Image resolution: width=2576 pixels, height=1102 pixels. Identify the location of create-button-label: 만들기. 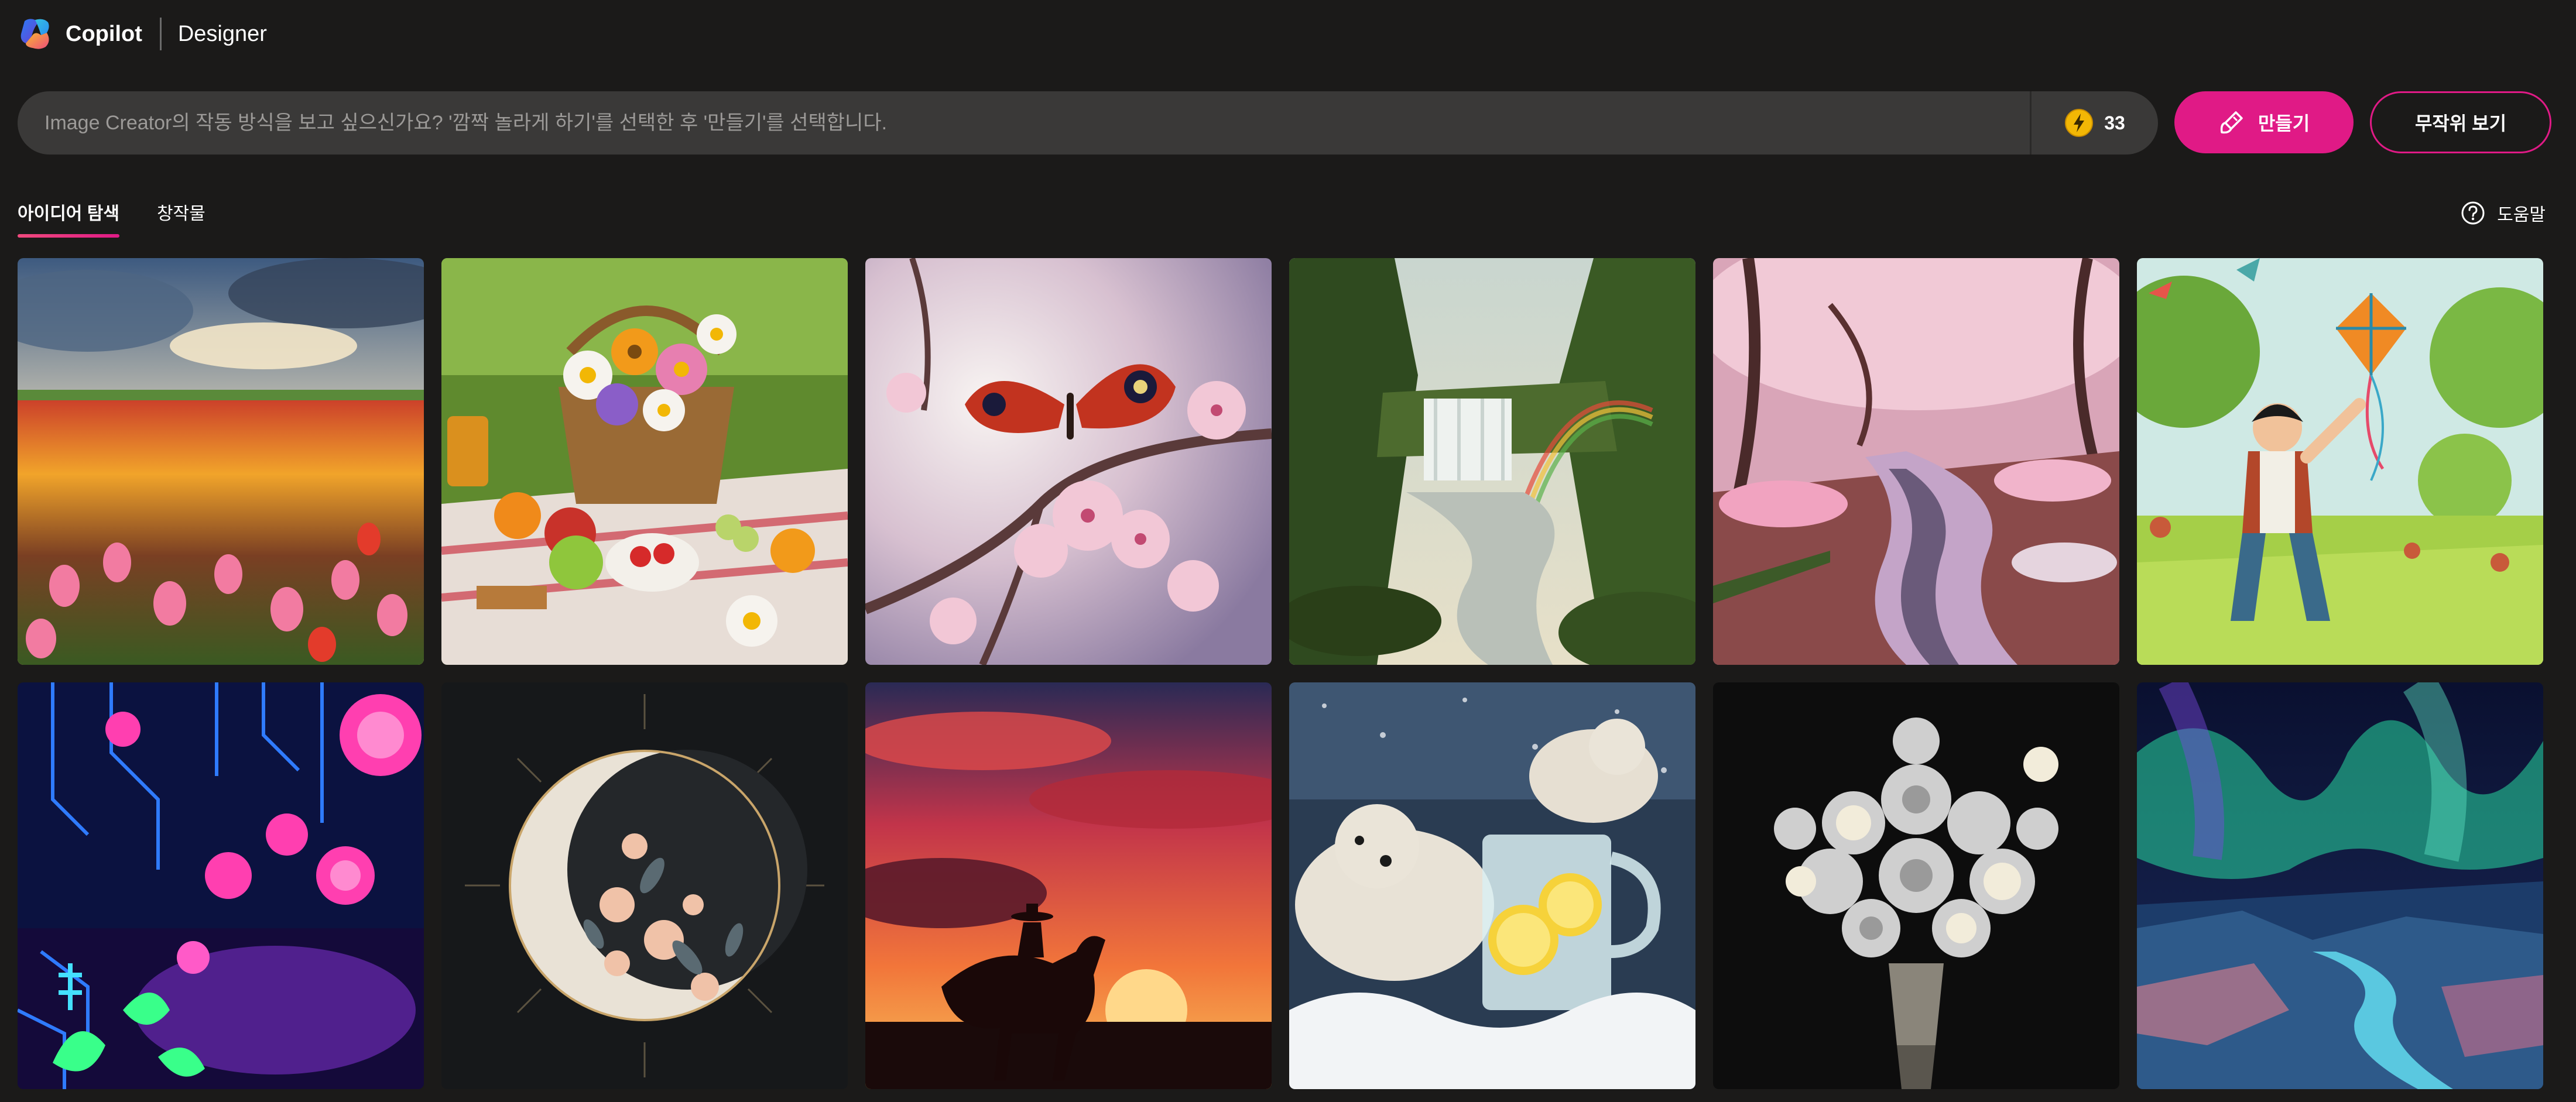
(2284, 124).